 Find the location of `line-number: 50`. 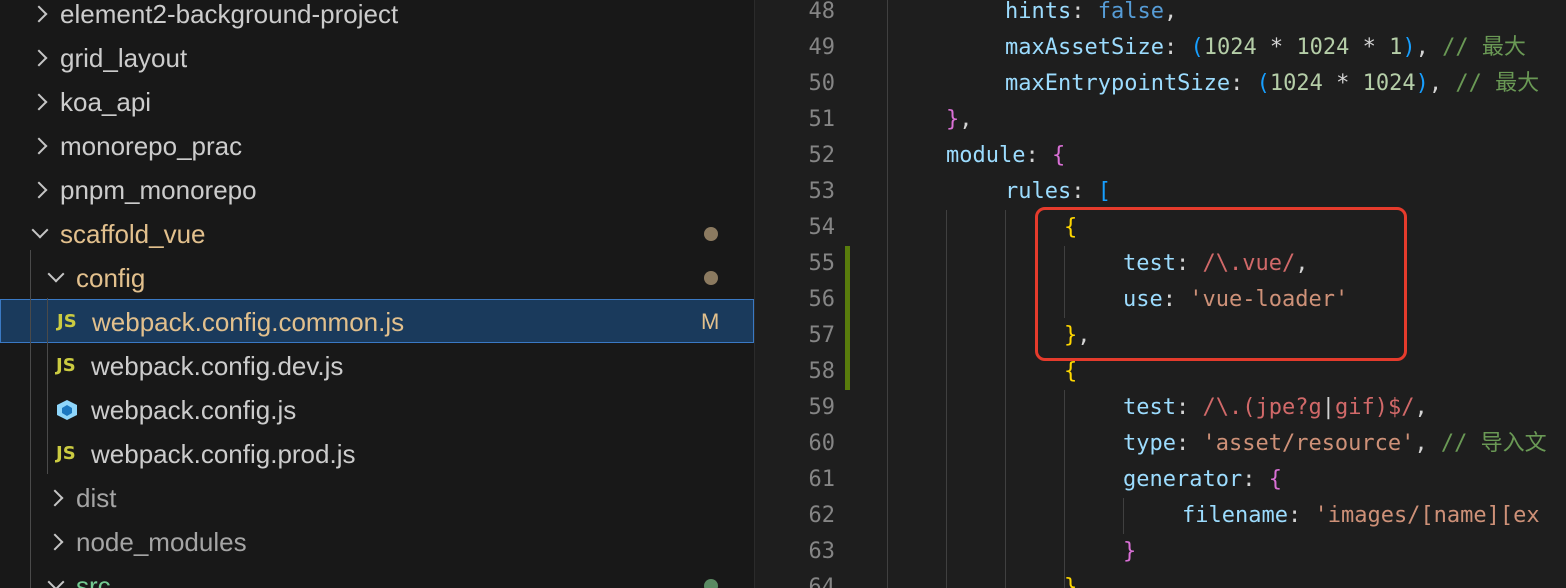

line-number: 50 is located at coordinates (822, 83).